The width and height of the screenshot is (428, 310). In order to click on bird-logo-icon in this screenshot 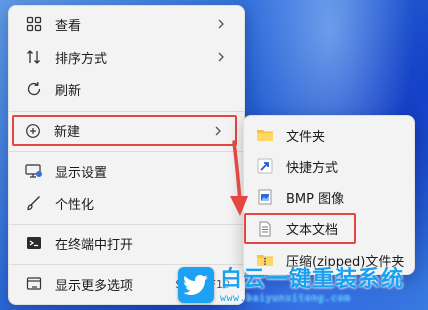, I will do `click(196, 285)`.